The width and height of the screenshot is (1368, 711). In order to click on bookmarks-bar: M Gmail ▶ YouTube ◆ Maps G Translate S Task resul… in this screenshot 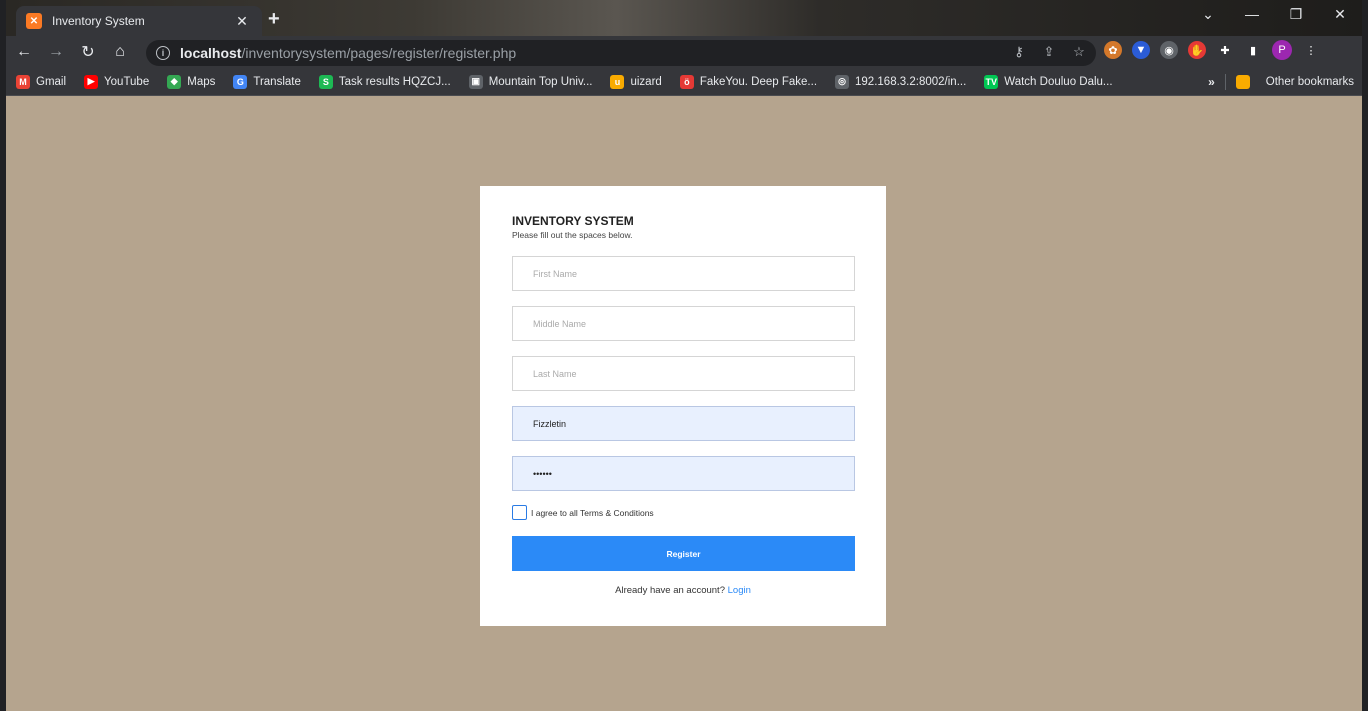, I will do `click(684, 82)`.